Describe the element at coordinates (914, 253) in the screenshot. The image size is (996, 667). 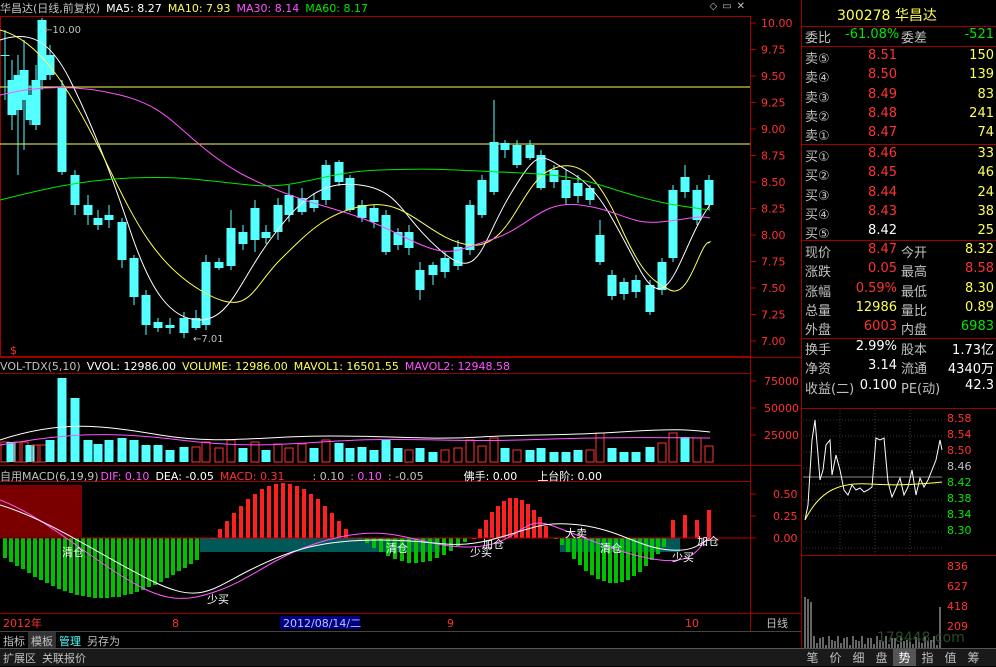
I see `stat-label-2: 今开` at that location.